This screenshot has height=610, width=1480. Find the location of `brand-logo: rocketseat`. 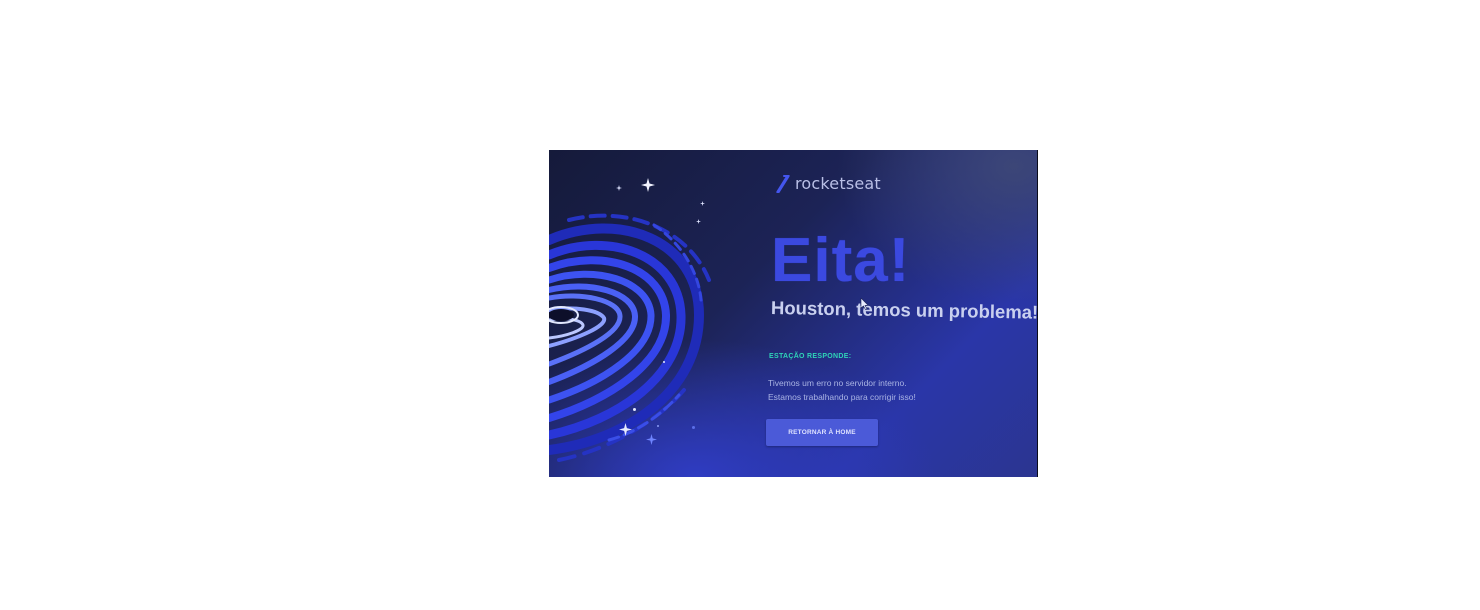

brand-logo: rocketseat is located at coordinates (828, 183).